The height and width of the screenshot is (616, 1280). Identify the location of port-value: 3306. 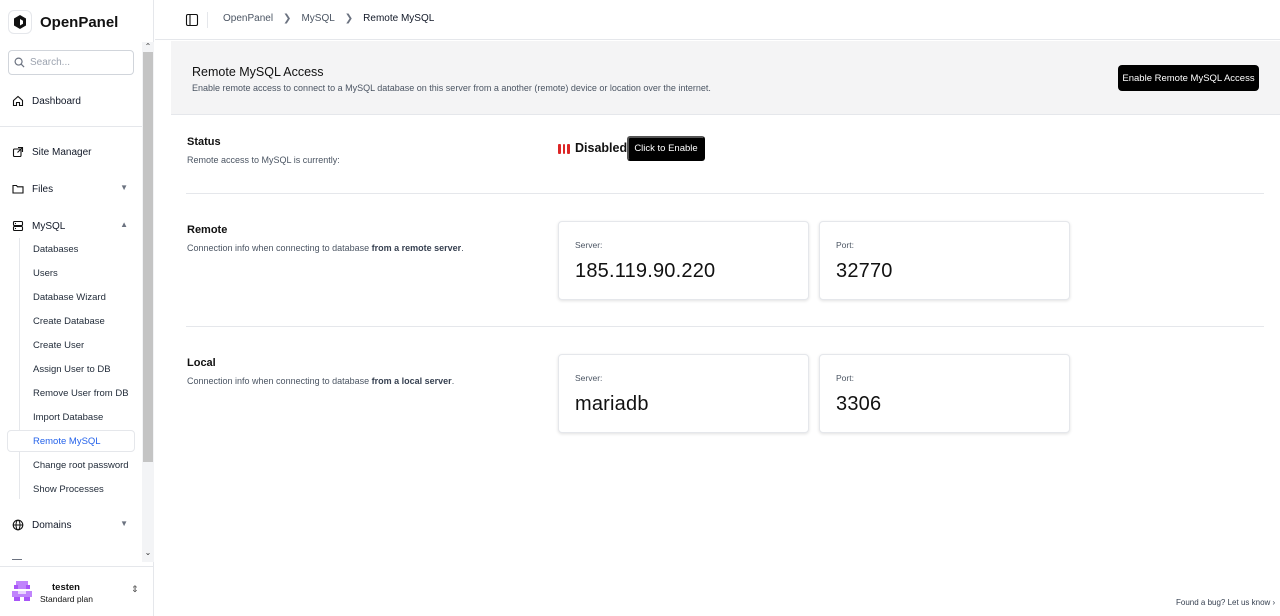
(859, 404).